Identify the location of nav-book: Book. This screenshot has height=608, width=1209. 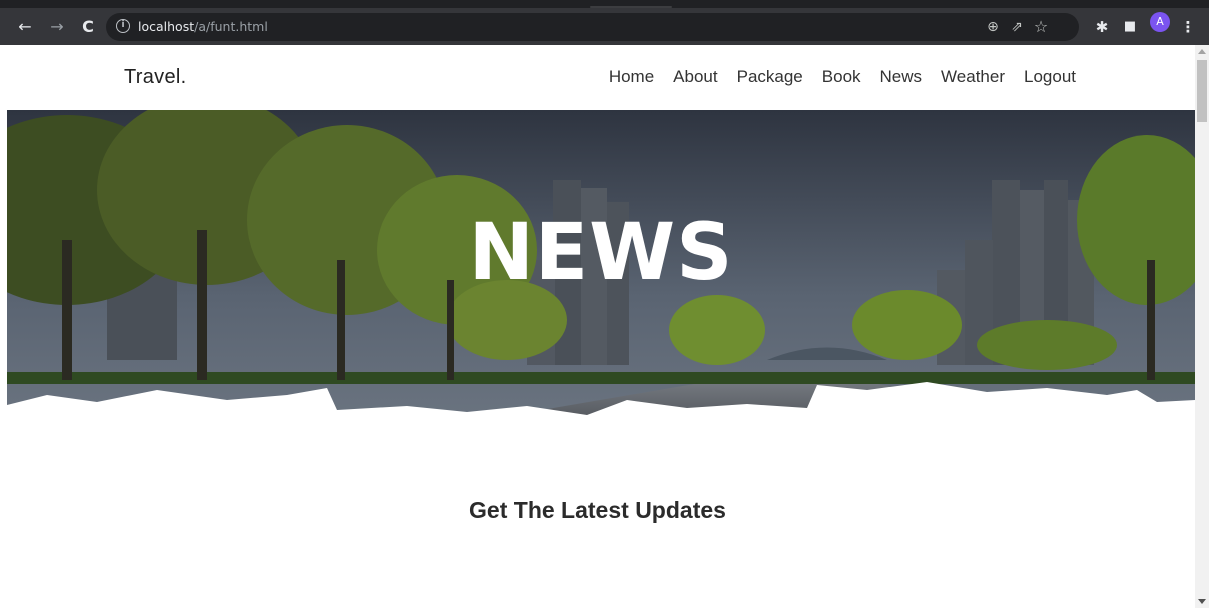
(841, 77).